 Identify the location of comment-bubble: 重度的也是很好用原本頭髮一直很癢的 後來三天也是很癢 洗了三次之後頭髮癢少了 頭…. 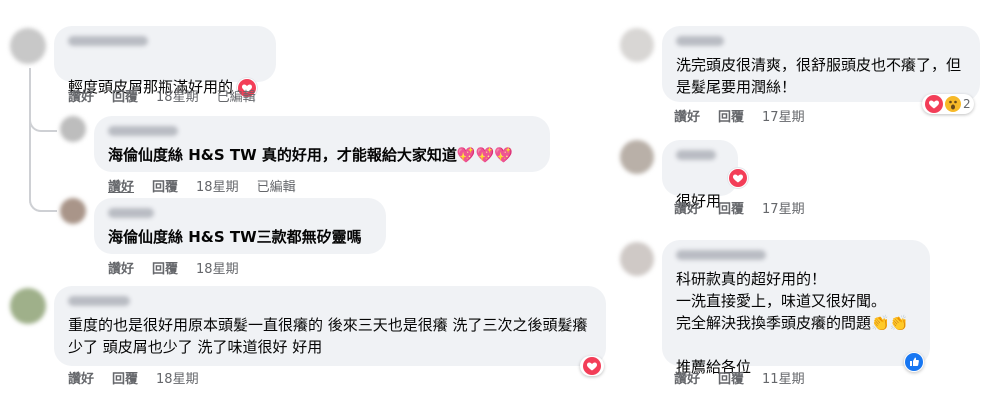
(330, 326).